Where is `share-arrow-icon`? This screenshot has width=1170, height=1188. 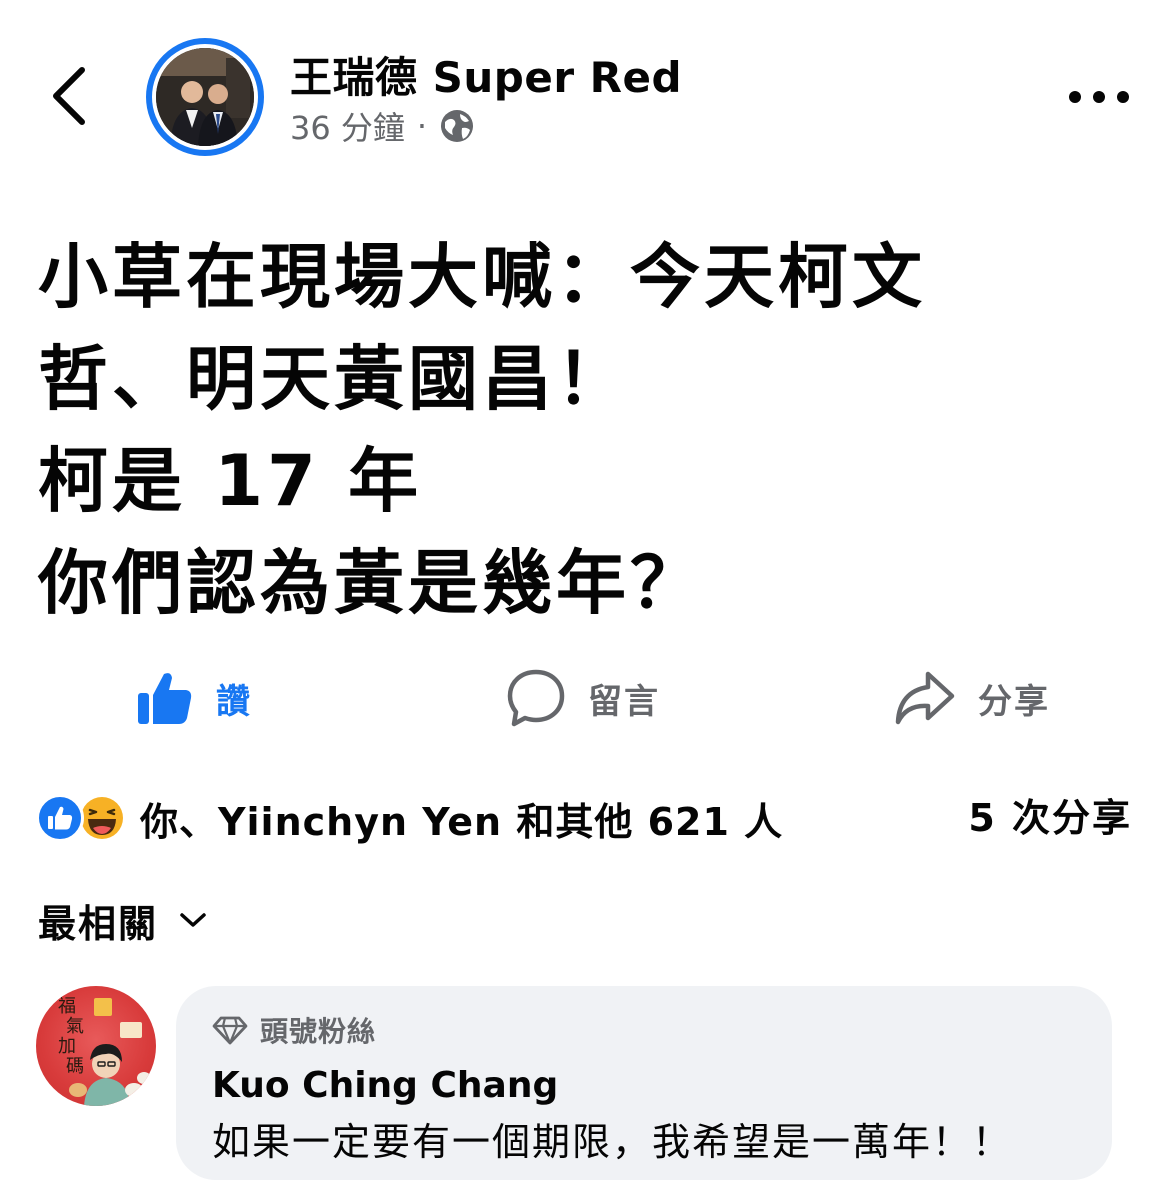
share-arrow-icon is located at coordinates (925, 698).